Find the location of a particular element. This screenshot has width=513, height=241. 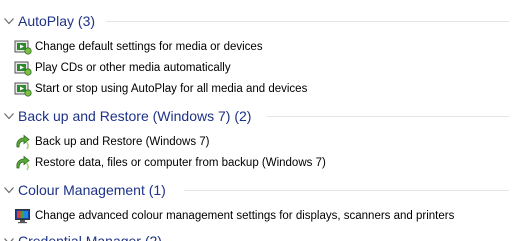

group-header-colour-management: Colour Management (1) is located at coordinates (256, 190).